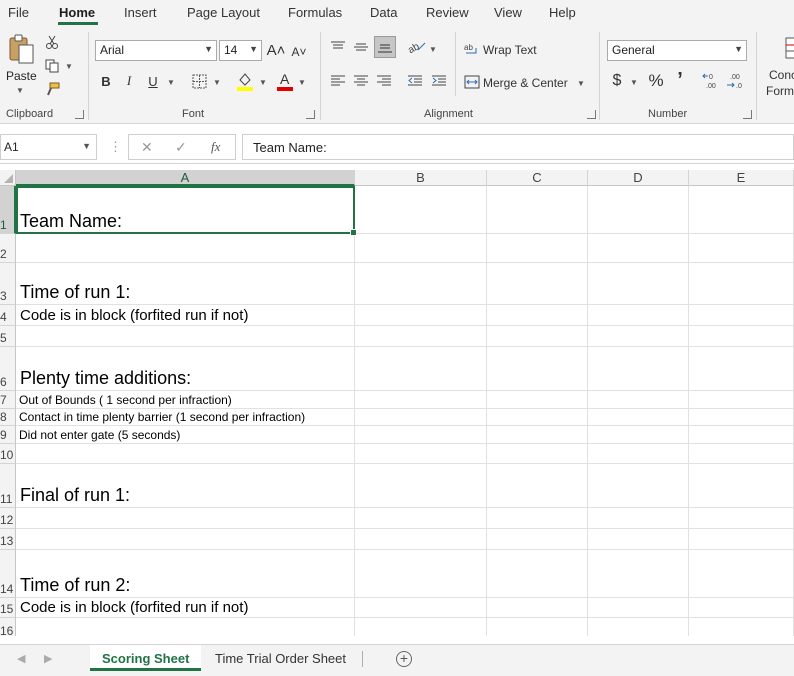 Image resolution: width=794 pixels, height=676 pixels. Describe the element at coordinates (638, 400) in the screenshot. I see `cell-d7` at that location.